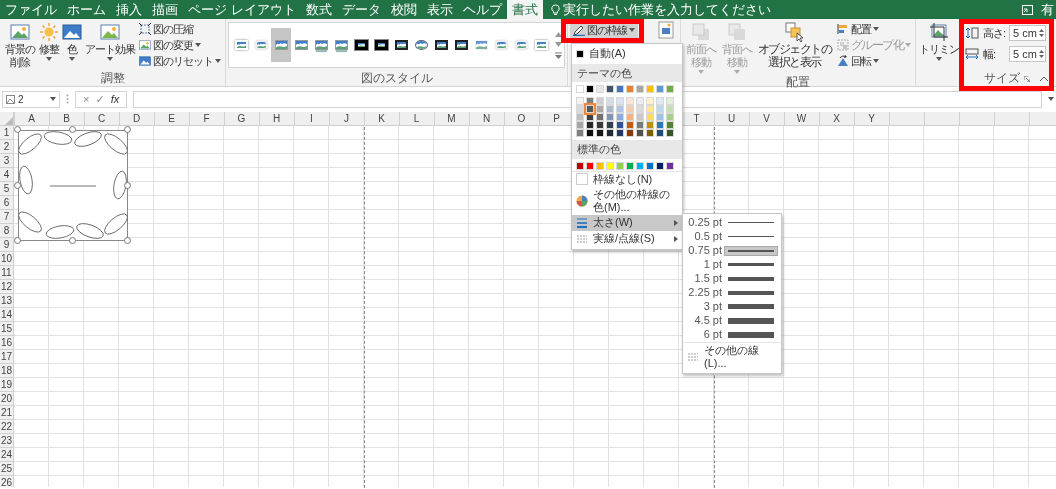 The height and width of the screenshot is (489, 1056). I want to click on ribbon-tab: 描画, so click(165, 9).